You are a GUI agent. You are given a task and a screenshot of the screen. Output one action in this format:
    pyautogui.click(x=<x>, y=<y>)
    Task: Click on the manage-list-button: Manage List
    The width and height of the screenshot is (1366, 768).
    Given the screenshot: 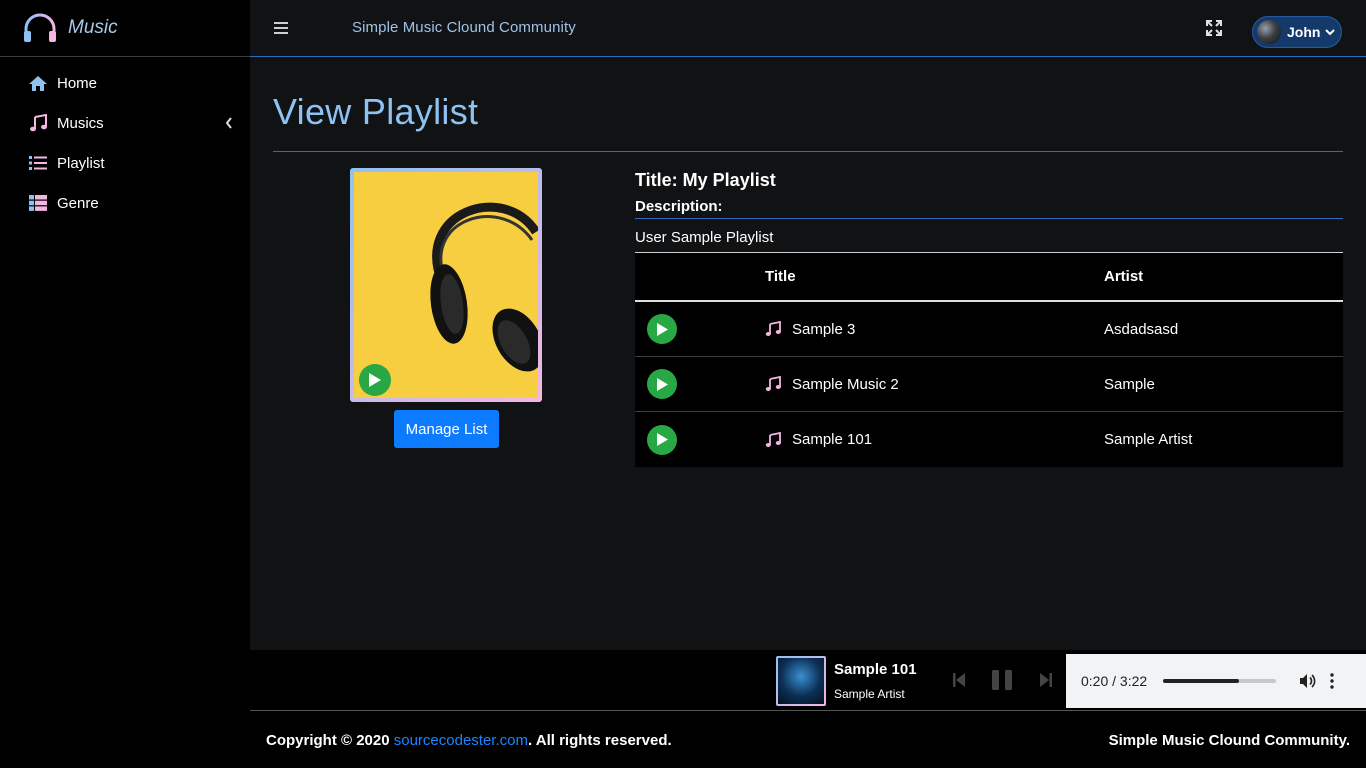 What is the action you would take?
    pyautogui.click(x=446, y=429)
    